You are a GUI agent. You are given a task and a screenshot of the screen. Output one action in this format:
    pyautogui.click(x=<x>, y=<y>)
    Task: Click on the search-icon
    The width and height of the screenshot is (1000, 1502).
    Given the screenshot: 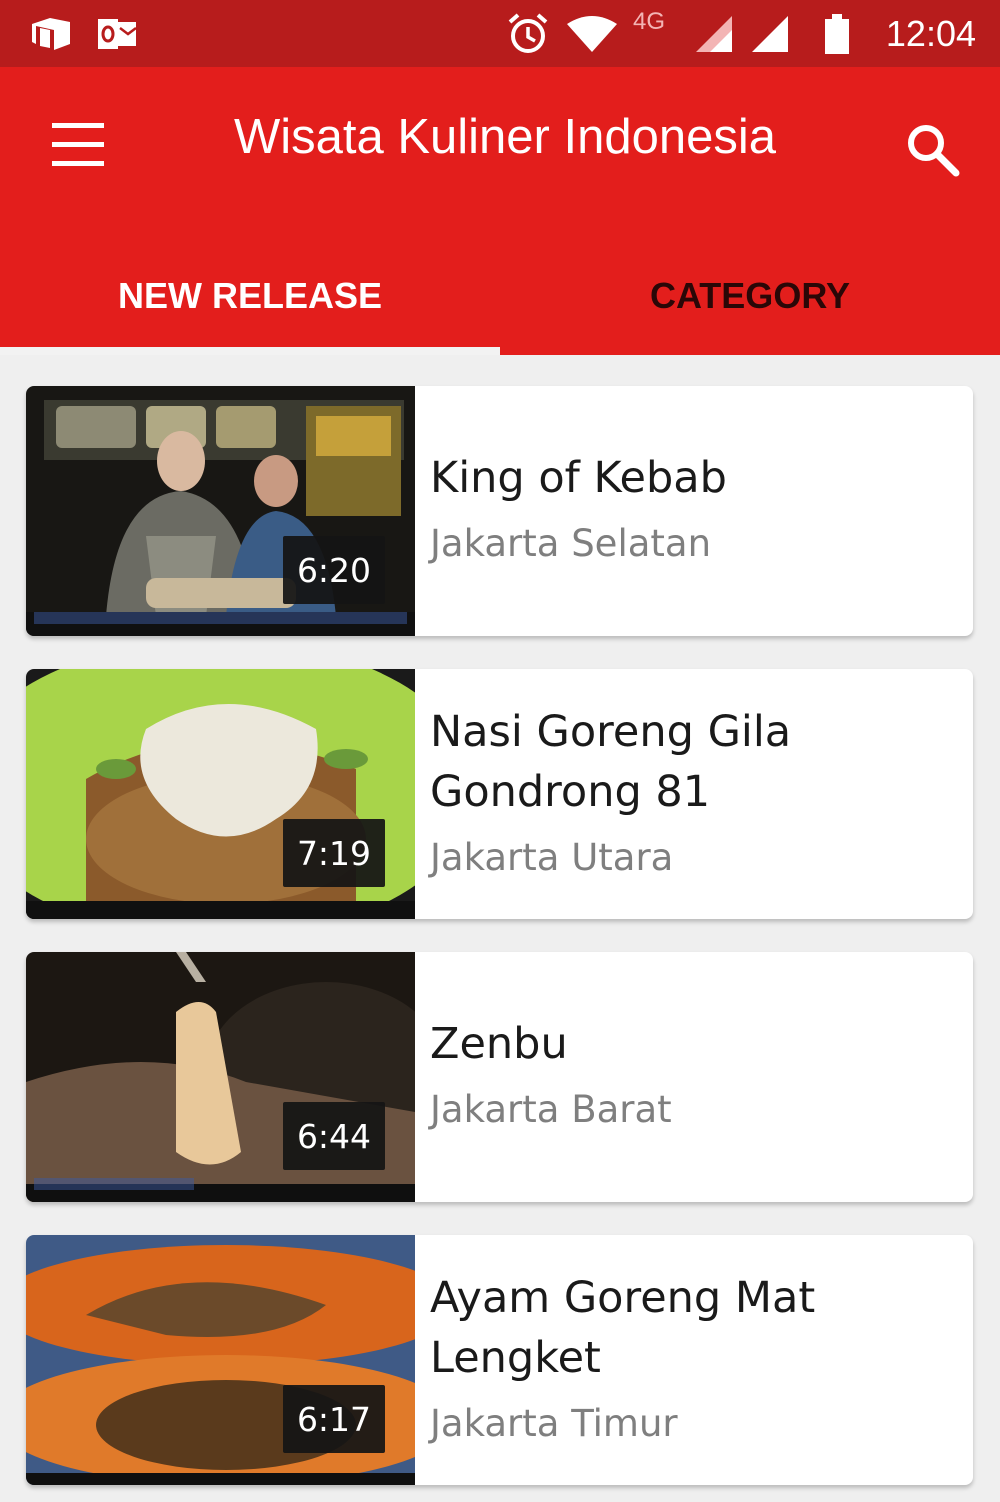 What is the action you would take?
    pyautogui.click(x=931, y=150)
    